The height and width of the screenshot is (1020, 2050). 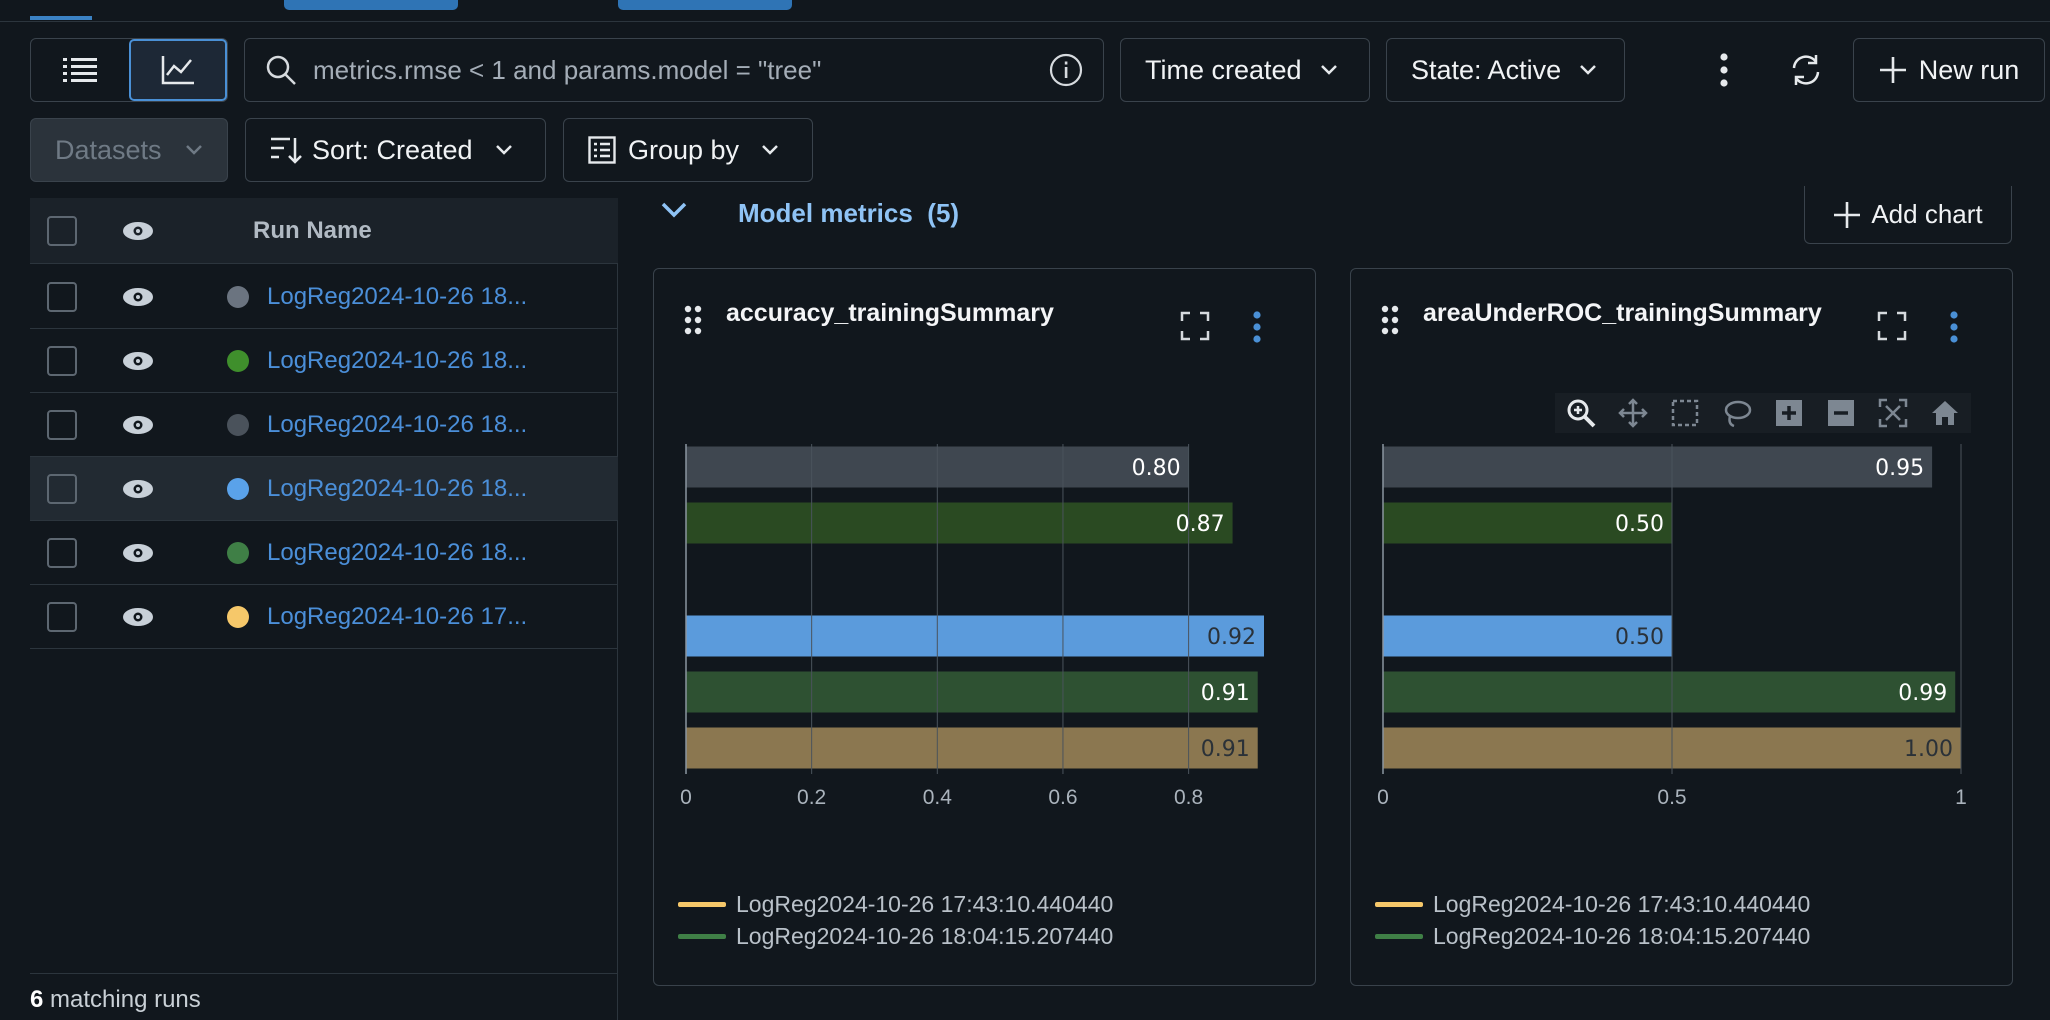 What do you see at coordinates (1188, 797) in the screenshot?
I see `x-tick-label: 0.8` at bounding box center [1188, 797].